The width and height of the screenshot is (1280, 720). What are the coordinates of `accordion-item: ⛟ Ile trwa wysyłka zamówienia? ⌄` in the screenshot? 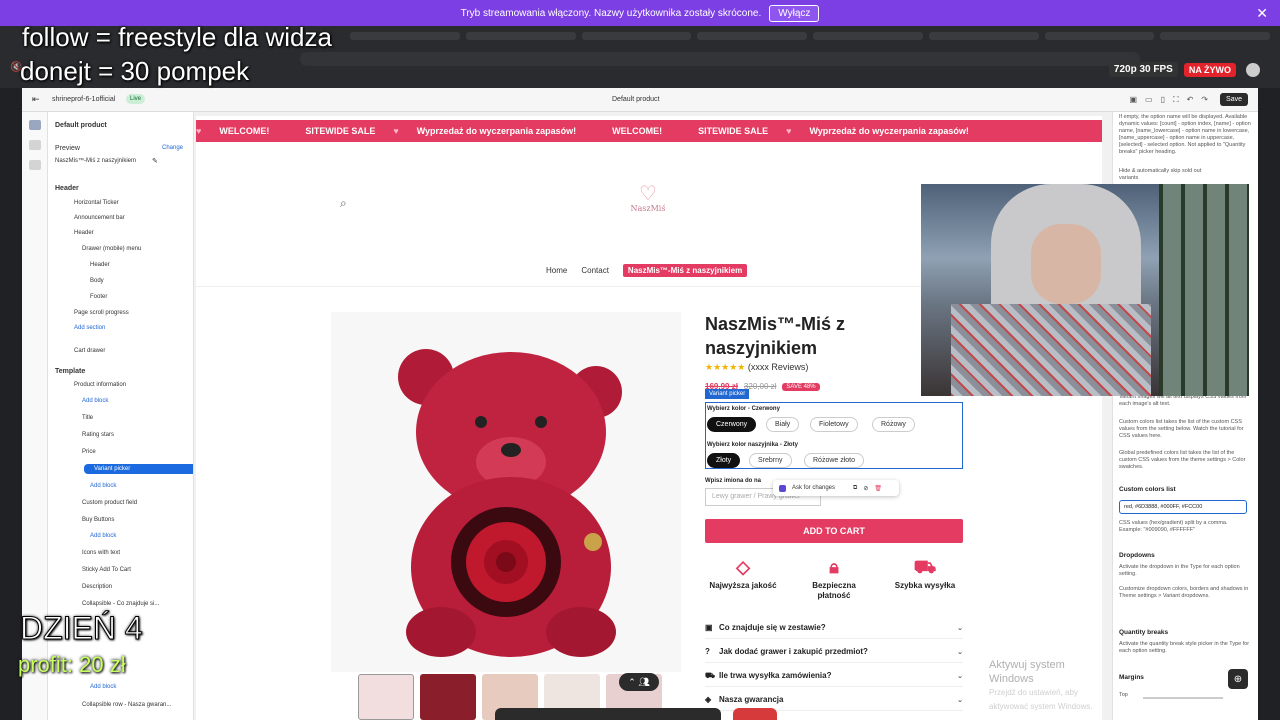 It's located at (834, 676).